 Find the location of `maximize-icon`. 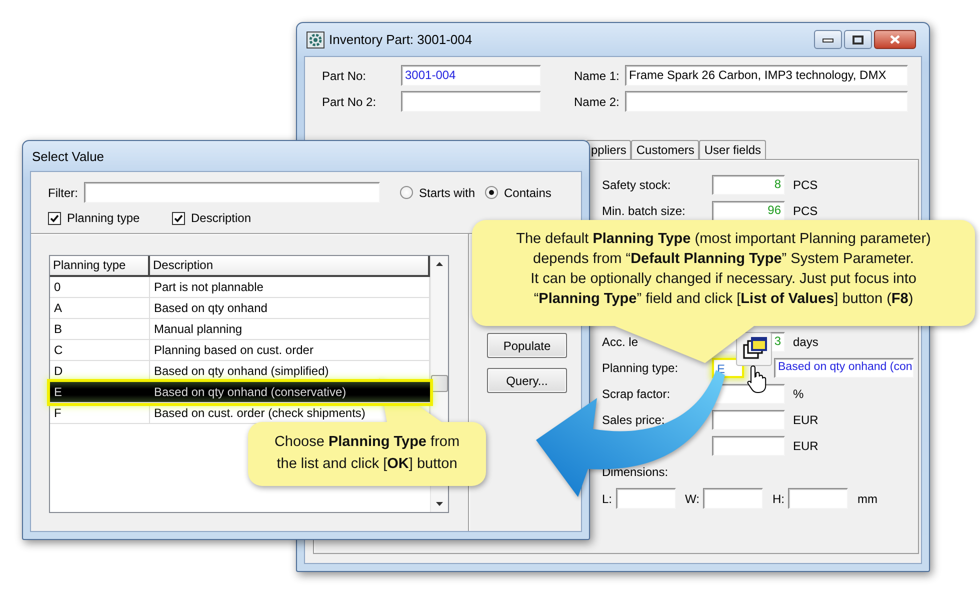

maximize-icon is located at coordinates (858, 39).